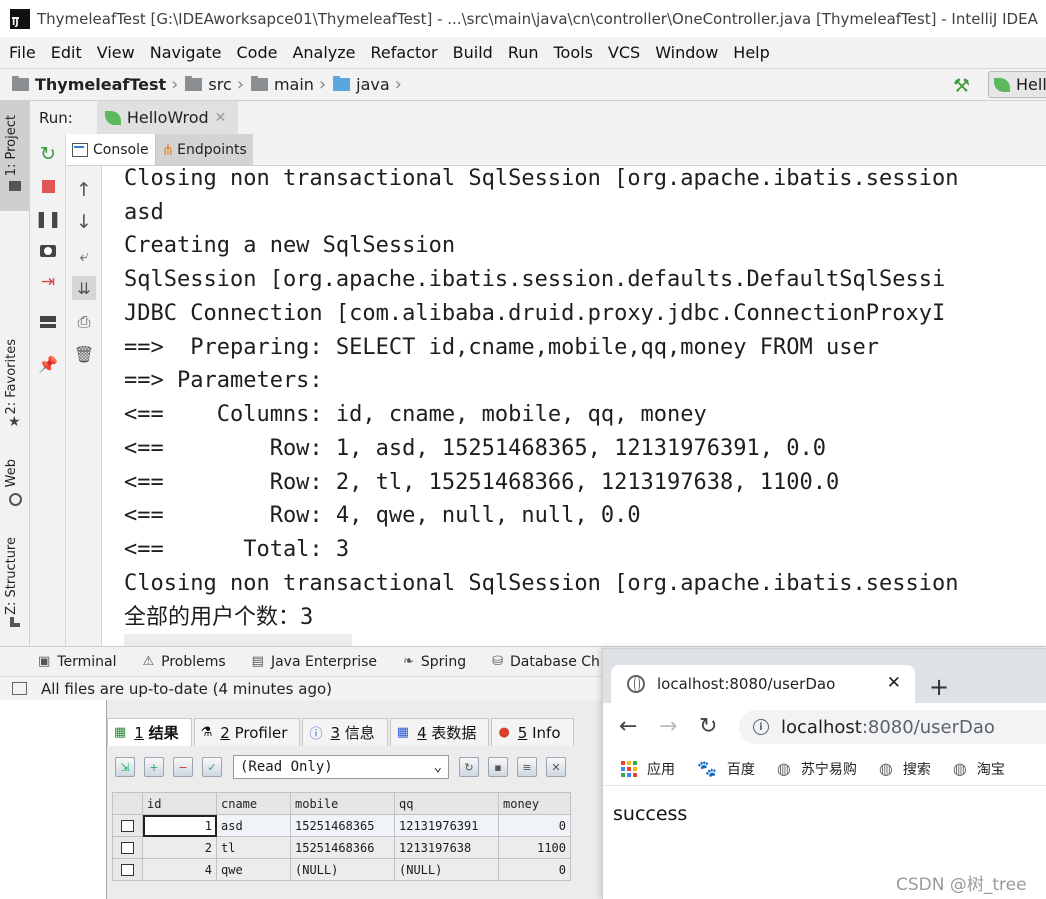 This screenshot has width=1046, height=899. I want to click on table-cell: asd, so click(253, 825).